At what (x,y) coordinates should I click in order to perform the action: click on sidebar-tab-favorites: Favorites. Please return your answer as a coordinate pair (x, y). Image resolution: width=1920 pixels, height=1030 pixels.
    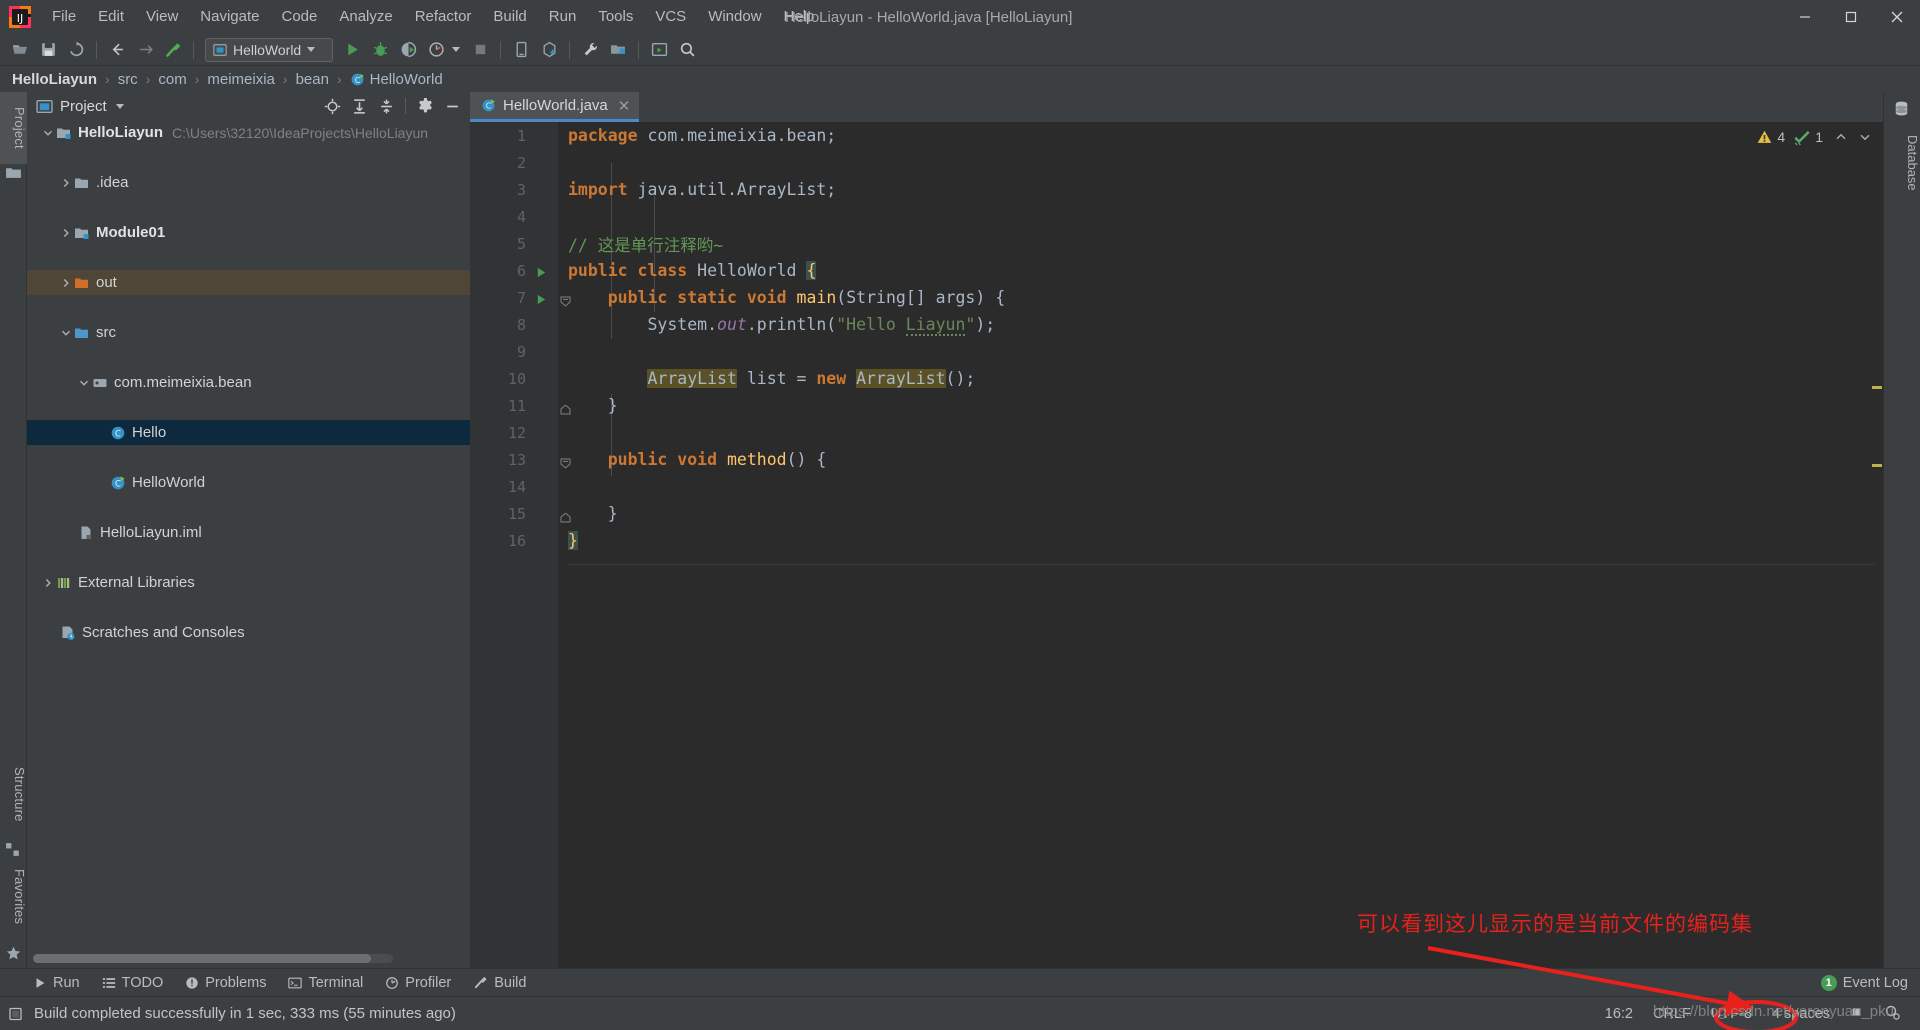
    Looking at the image, I should click on (13, 897).